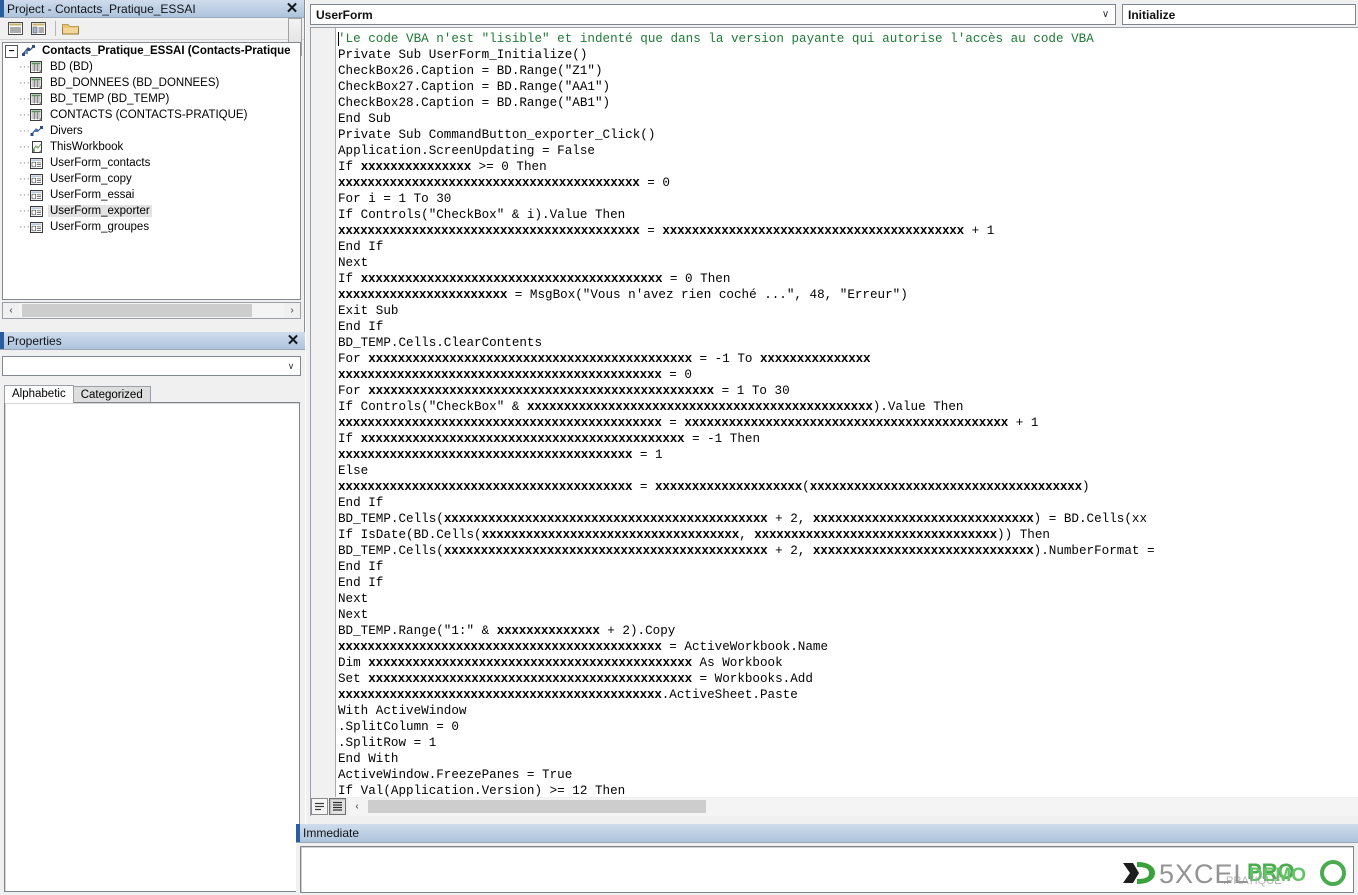 This screenshot has width=1358, height=895. I want to click on immediate-window: Immediate, so click(827, 859).